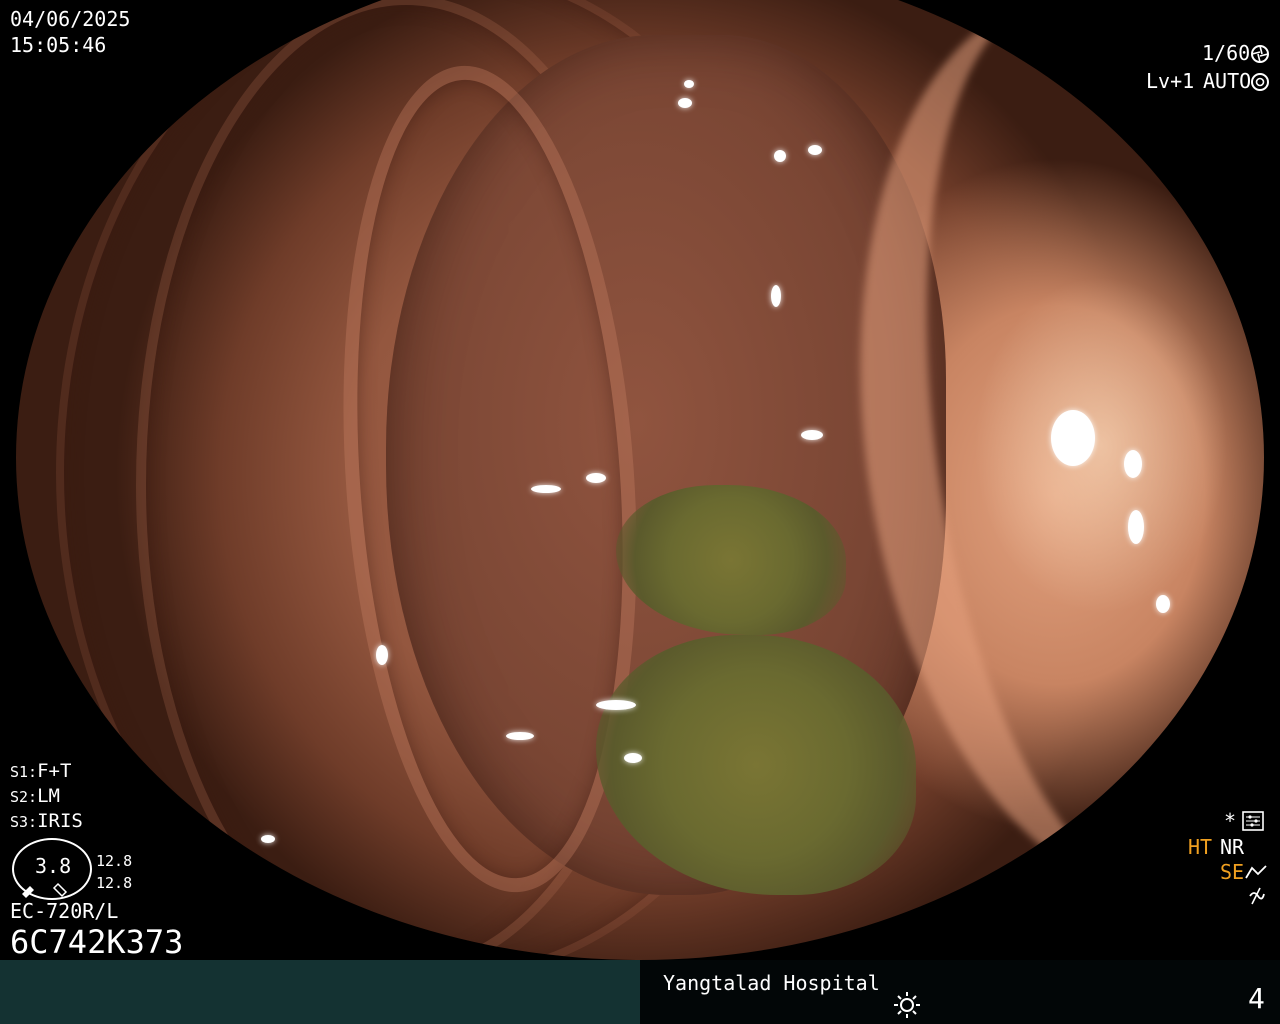 This screenshot has width=1280, height=1024. I want to click on ht-indicator: HT, so click(1200, 847).